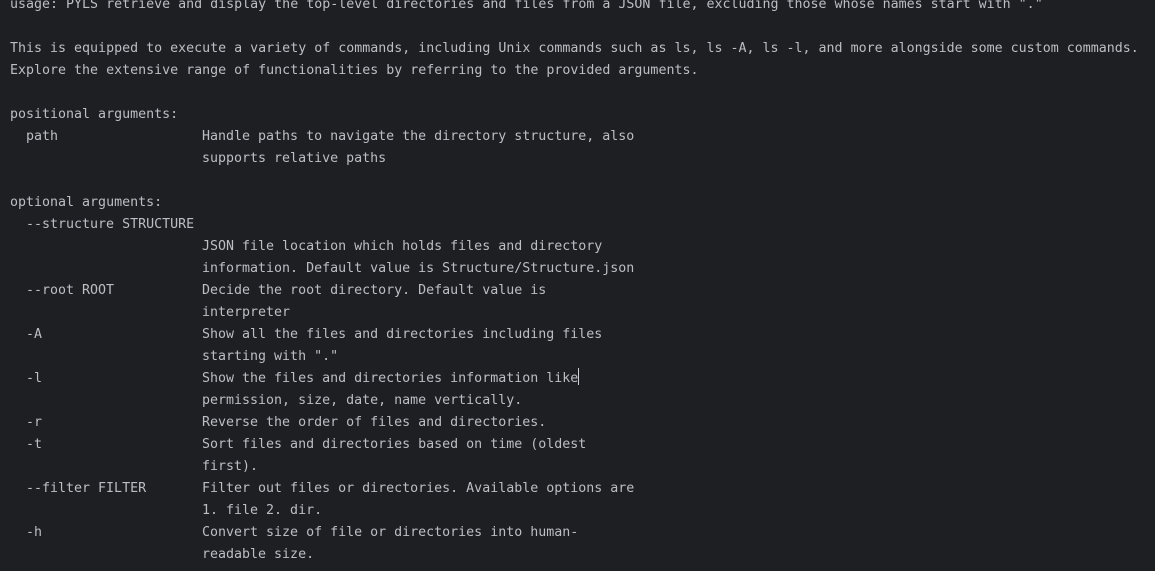 This screenshot has height=571, width=1155. I want to click on argument-name: -r, so click(34, 422).